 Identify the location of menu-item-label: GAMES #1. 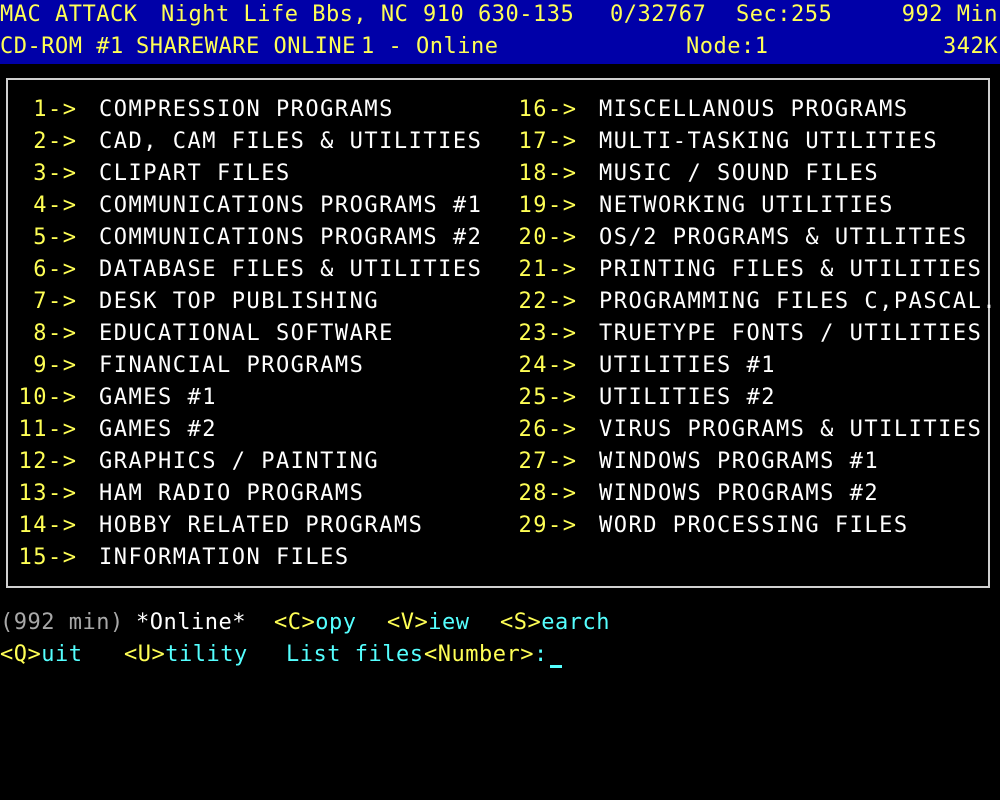
(158, 397).